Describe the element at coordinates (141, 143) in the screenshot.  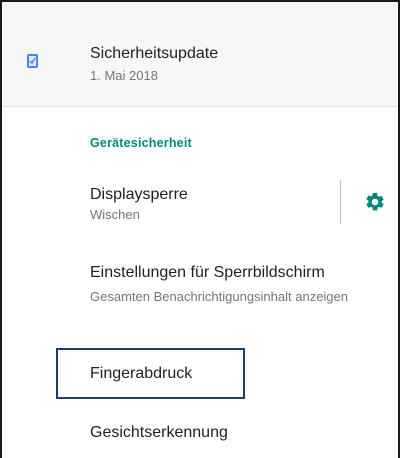
I see `section-header-device-security: Gerätesicherheit` at that location.